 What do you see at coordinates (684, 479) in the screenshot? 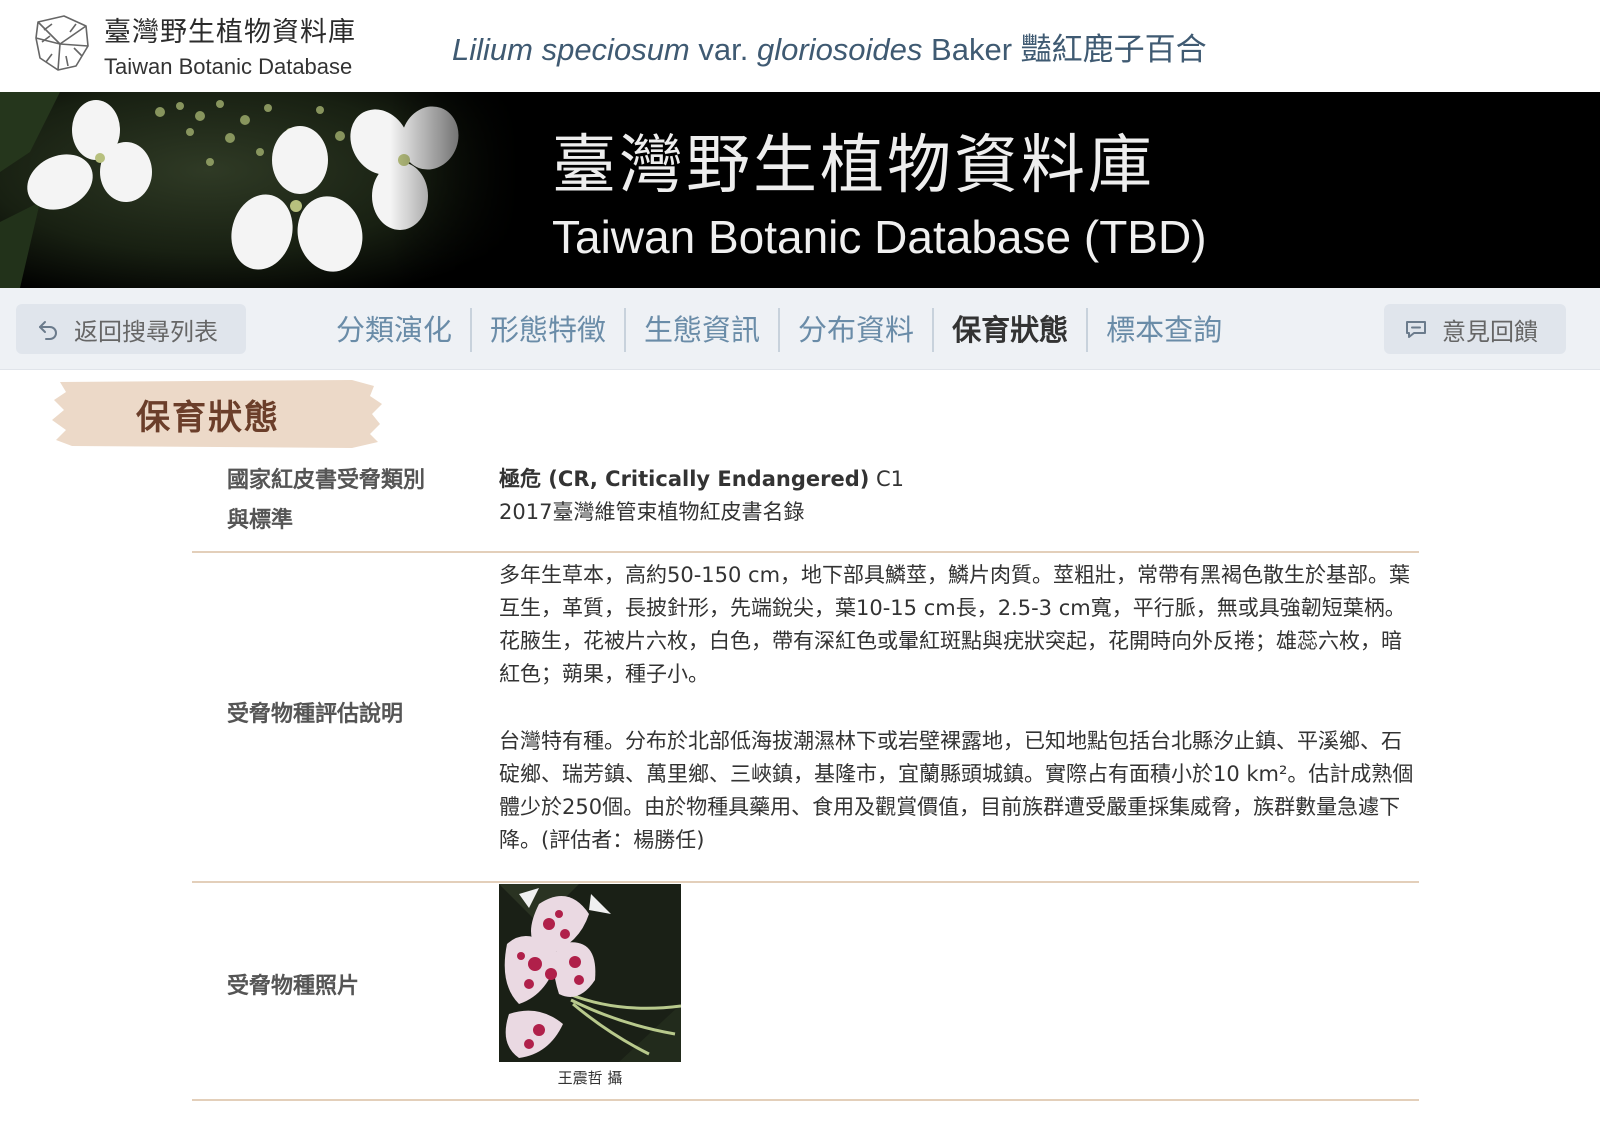
I see `redlist-category: 極危 (CR, Critically Endangered)` at bounding box center [684, 479].